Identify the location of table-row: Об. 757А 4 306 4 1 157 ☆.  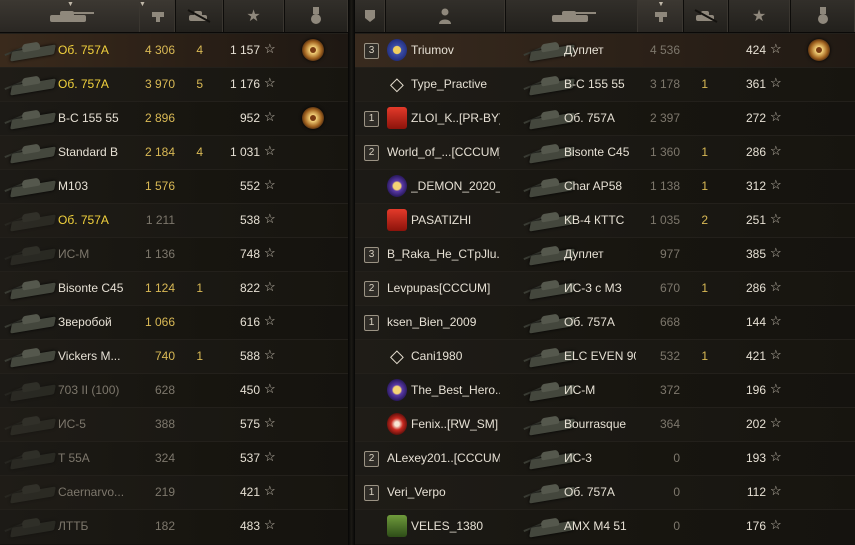
(174, 50).